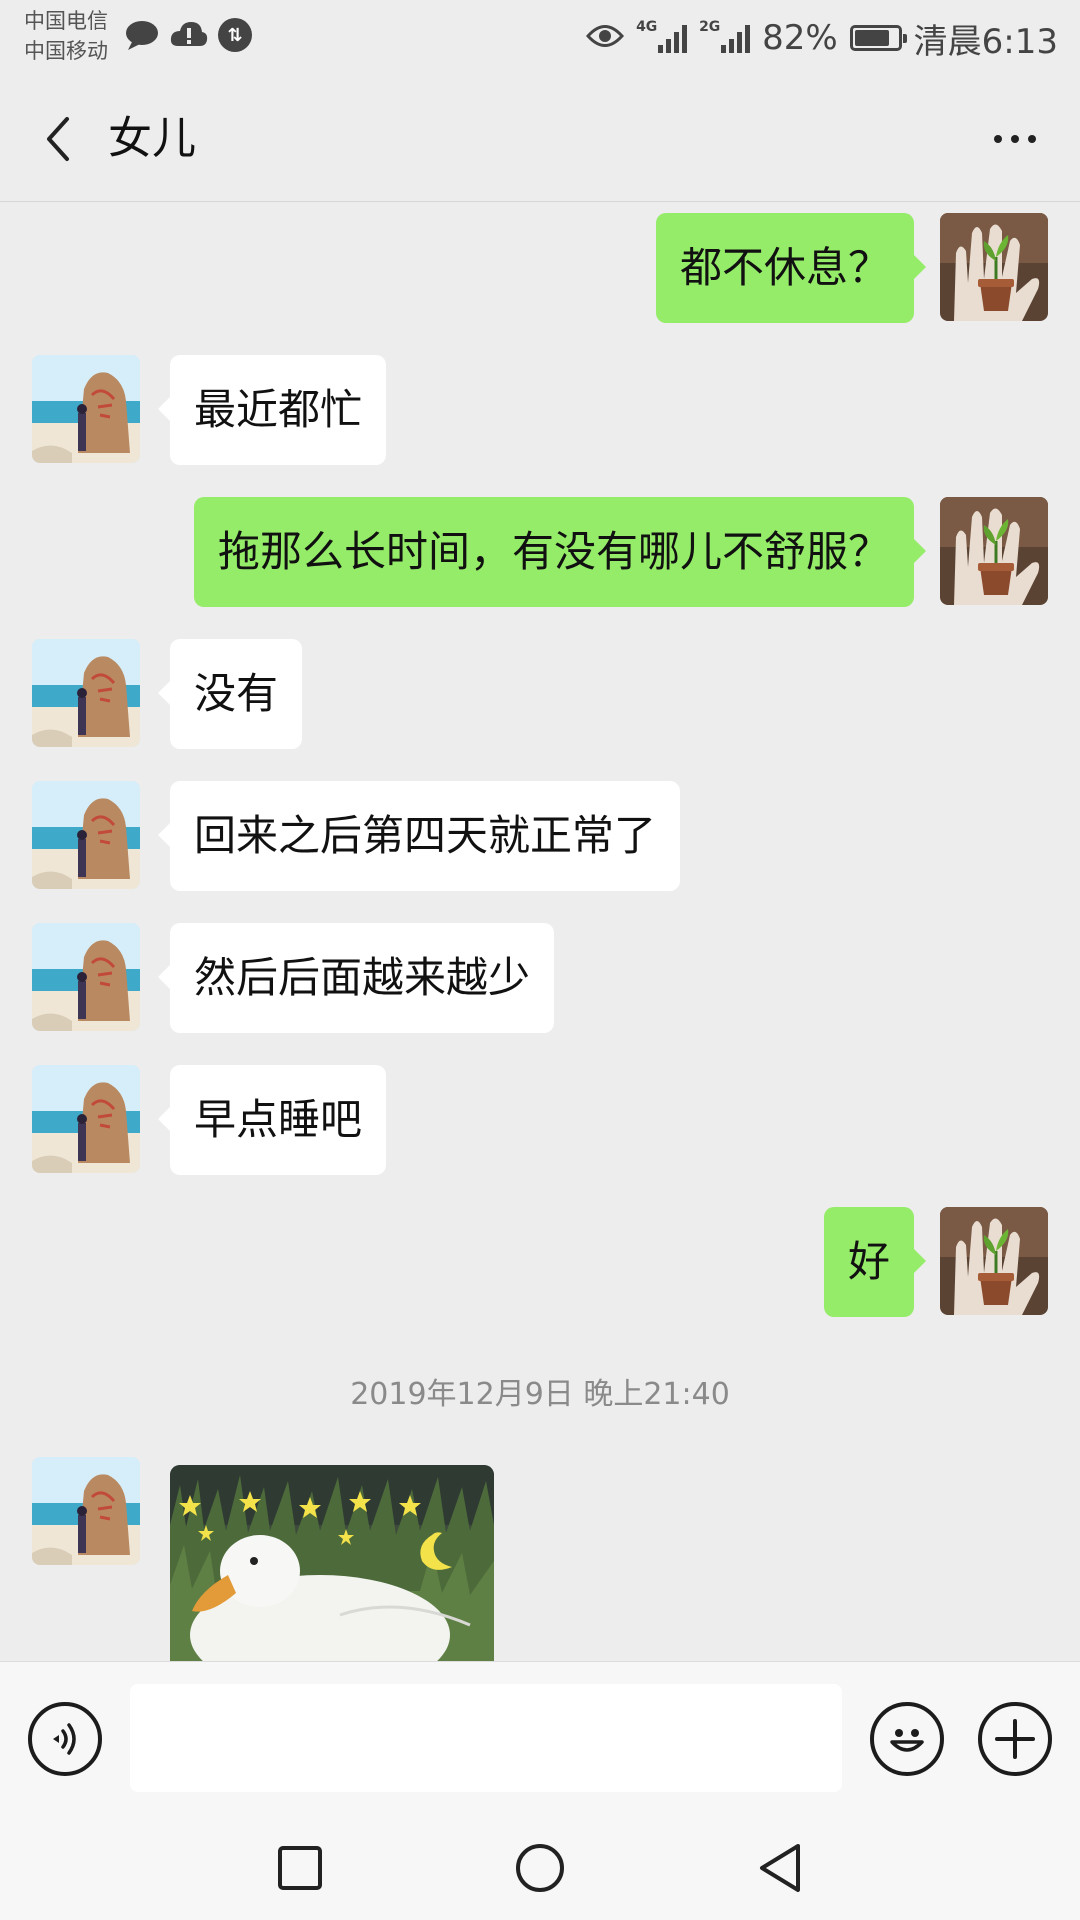 This screenshot has height=1920, width=1080. I want to click on system-nav-bar, so click(540, 1866).